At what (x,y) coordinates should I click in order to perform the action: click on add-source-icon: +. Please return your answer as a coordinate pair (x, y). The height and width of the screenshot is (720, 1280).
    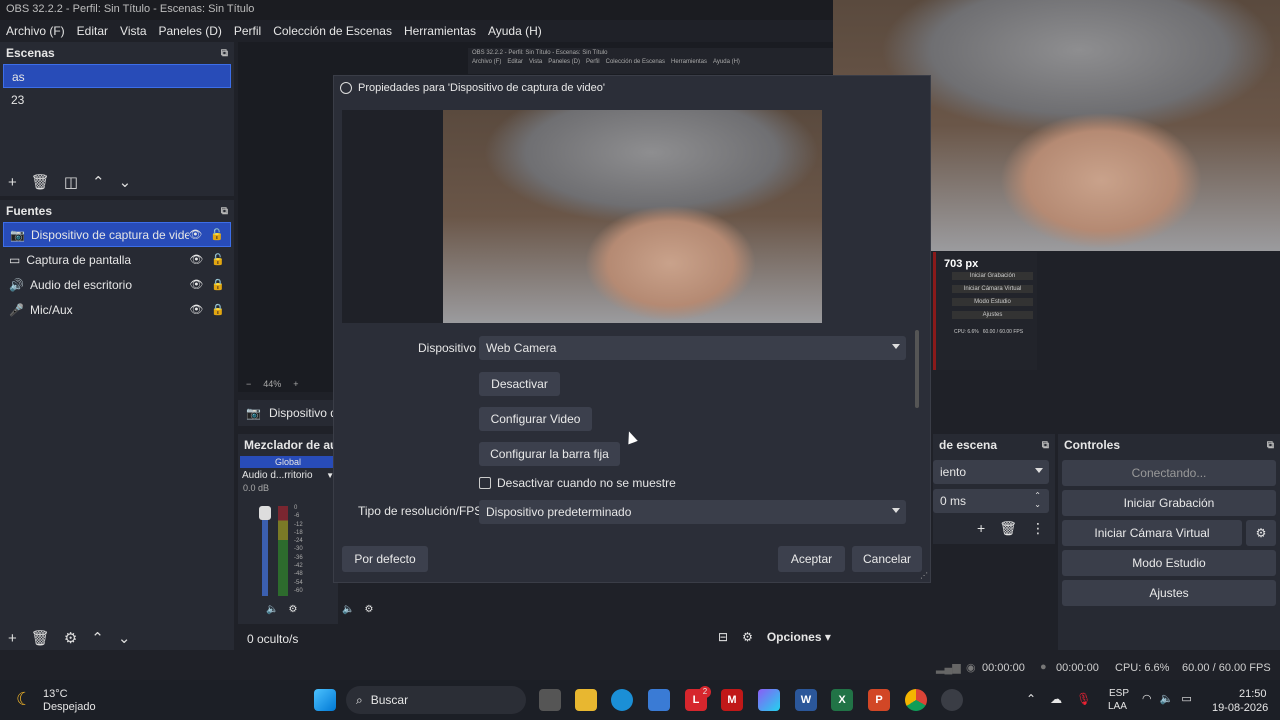
    Looking at the image, I should click on (12, 638).